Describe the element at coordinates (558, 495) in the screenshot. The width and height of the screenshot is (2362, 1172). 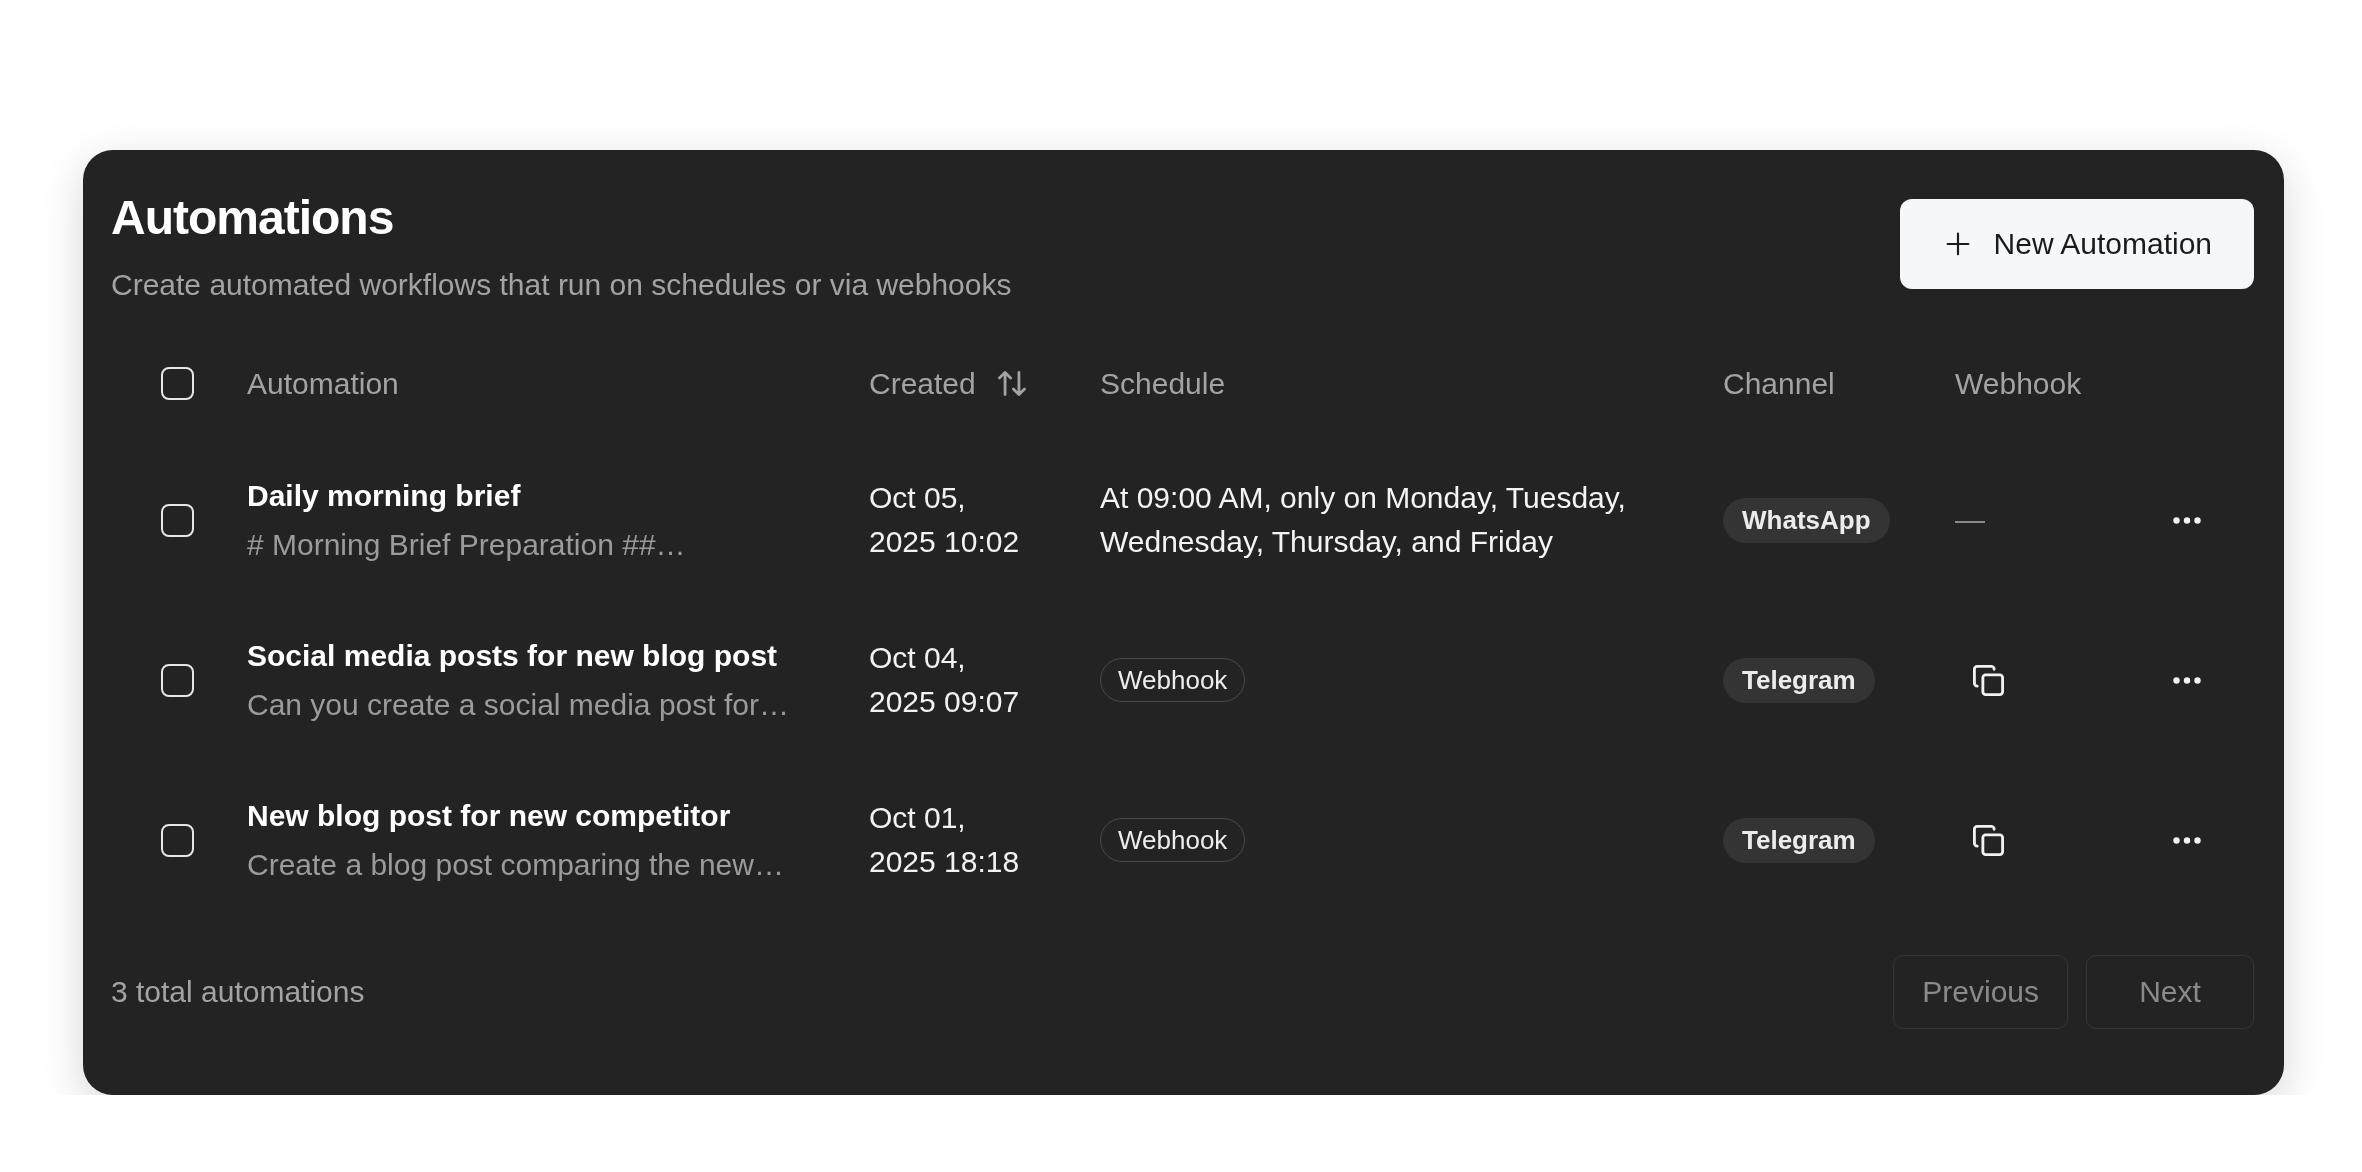
I see `automation-name: Daily morning brief` at that location.